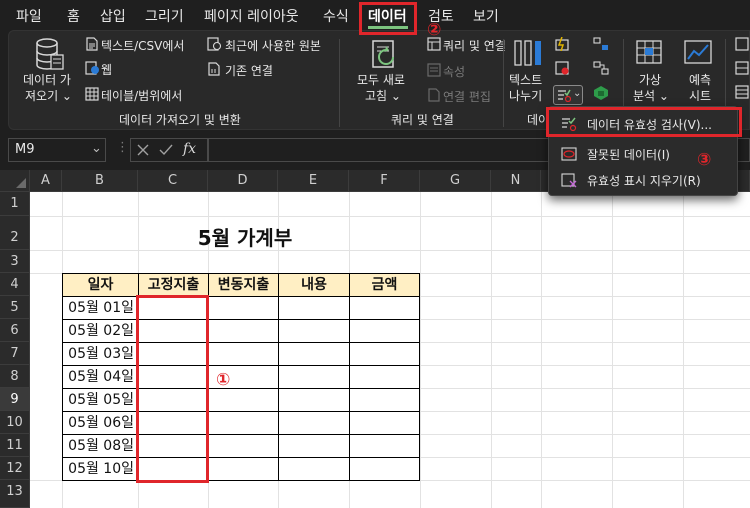 This screenshot has height=508, width=750. What do you see at coordinates (113, 16) in the screenshot?
I see `menu-insert: 삽입` at bounding box center [113, 16].